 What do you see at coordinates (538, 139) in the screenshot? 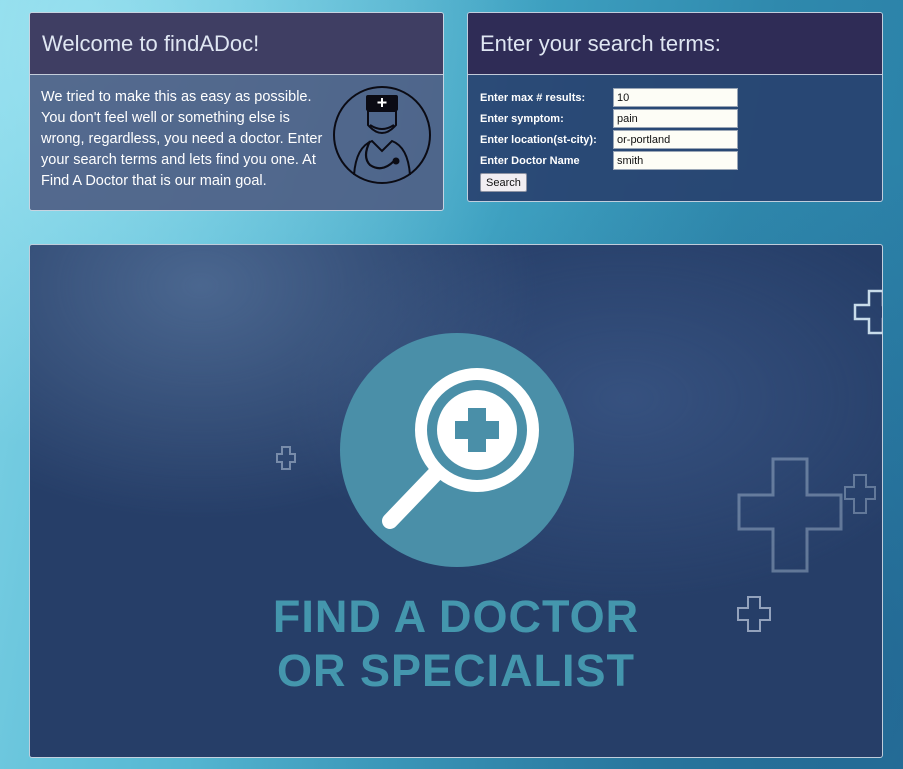
I see `location-label: Enter location(st-city):` at bounding box center [538, 139].